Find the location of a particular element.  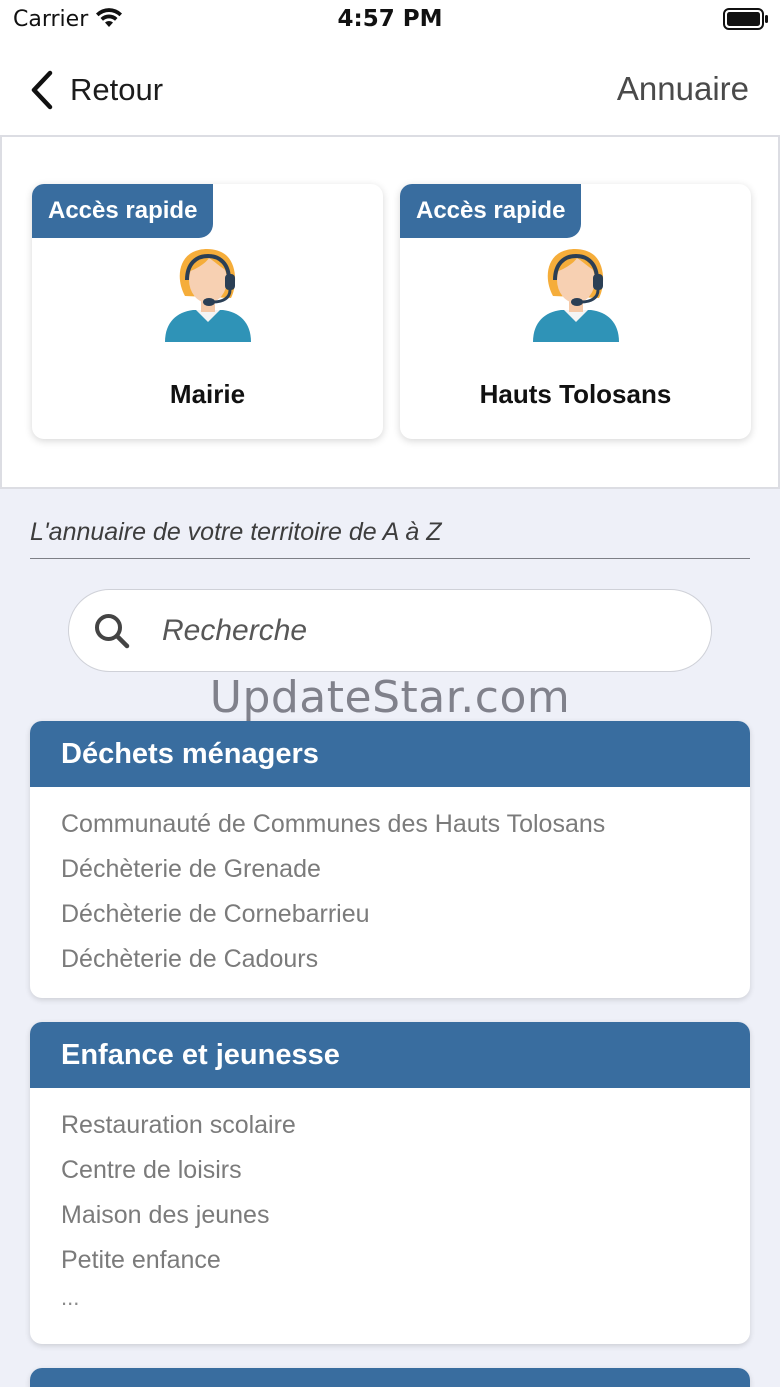

back-button: Retour is located at coordinates (95, 90).